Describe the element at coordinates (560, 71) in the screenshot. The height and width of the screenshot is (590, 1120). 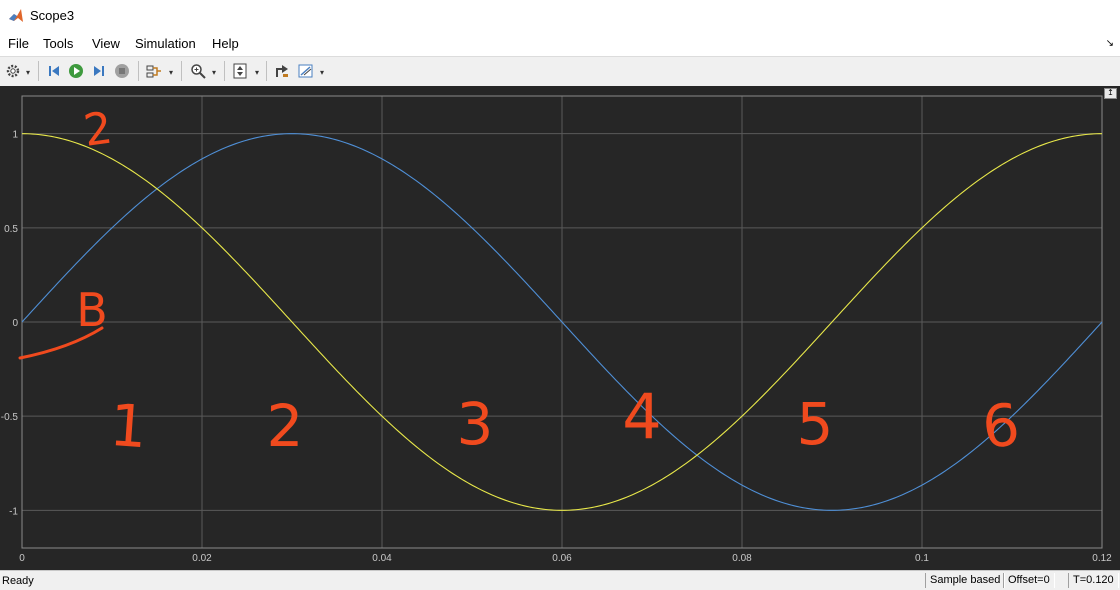
I see `toolbar: ▾ ▾ ▾ ▾ ▾` at that location.